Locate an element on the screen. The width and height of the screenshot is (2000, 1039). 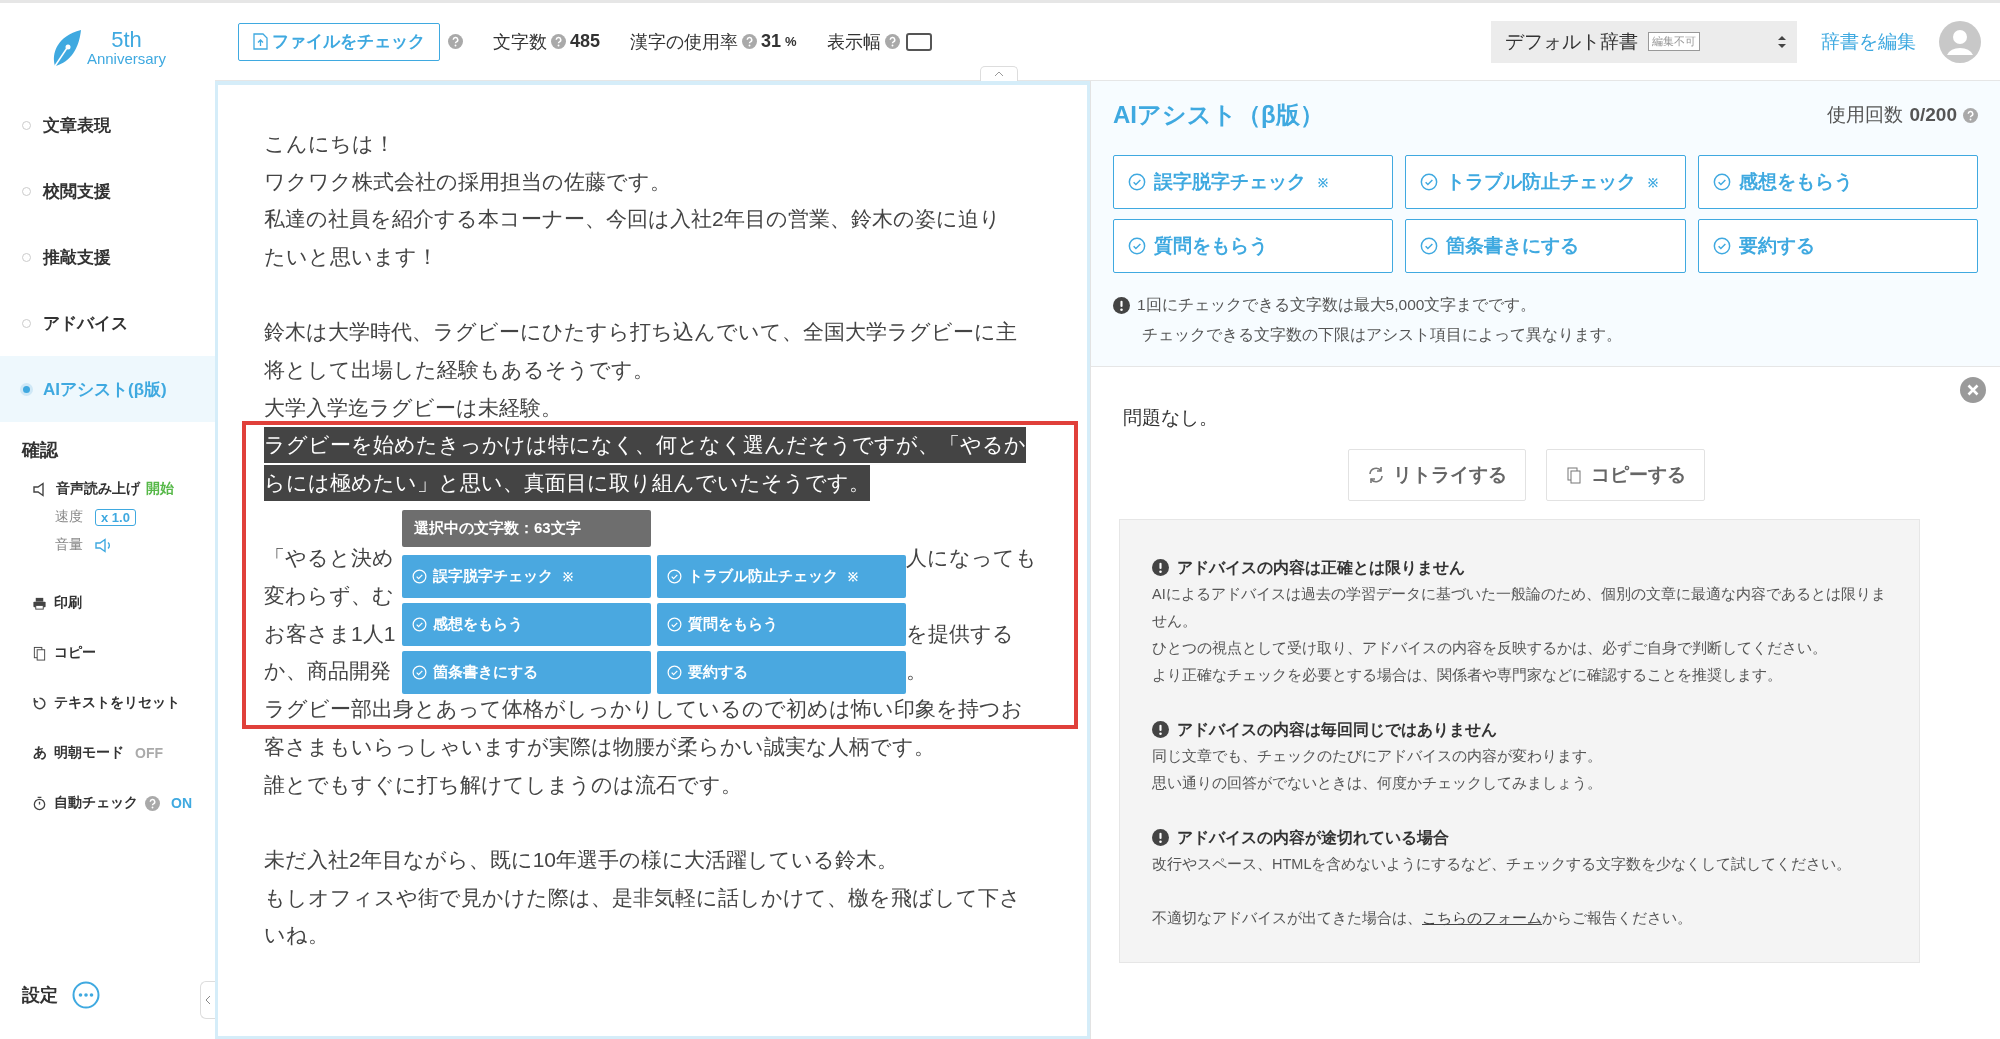
assist-action-button: 感想をもらう is located at coordinates (1837, 182).